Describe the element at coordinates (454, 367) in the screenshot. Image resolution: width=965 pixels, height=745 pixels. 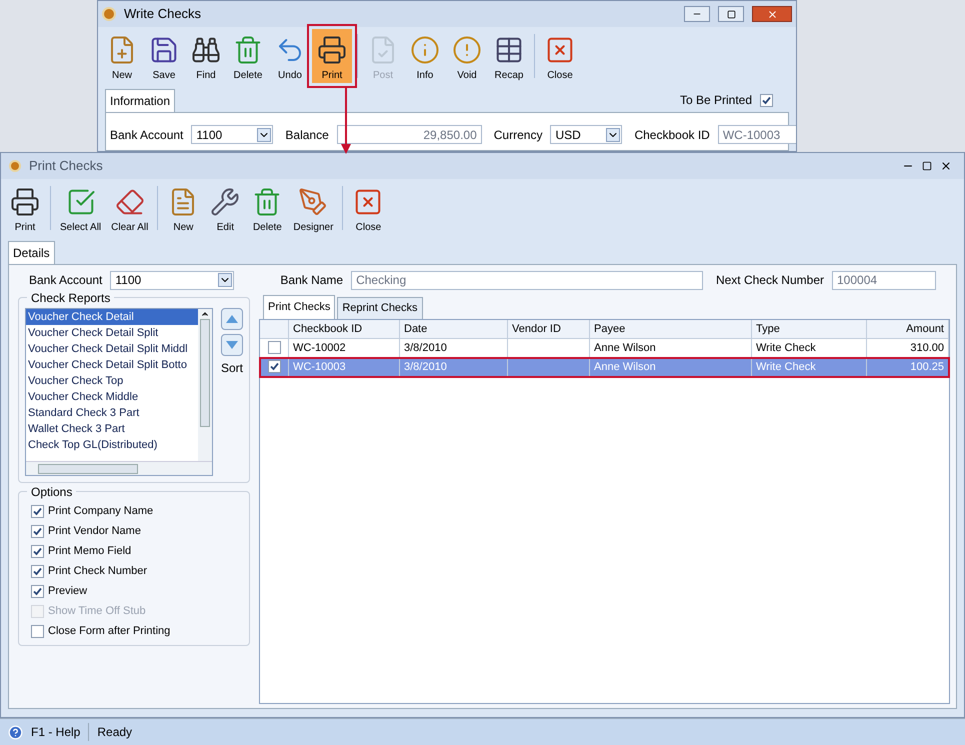
I see `table-cell: 3/8/2010` at that location.